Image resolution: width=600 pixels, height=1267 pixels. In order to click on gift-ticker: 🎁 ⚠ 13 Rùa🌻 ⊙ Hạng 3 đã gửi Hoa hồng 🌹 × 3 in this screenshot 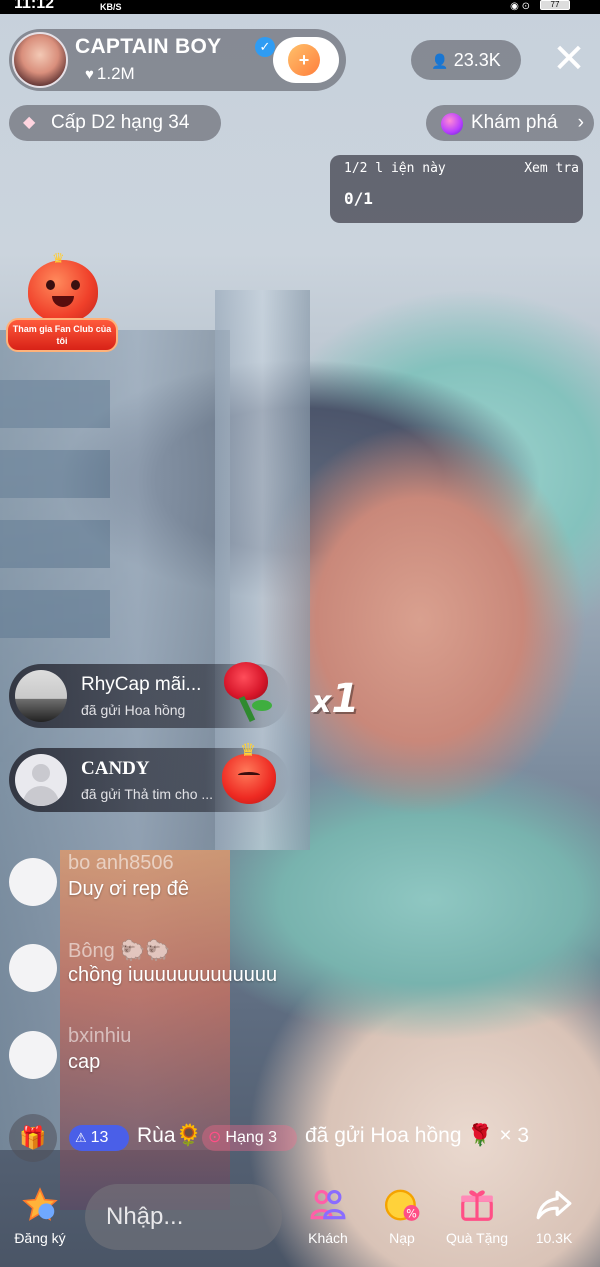, I will do `click(304, 1138)`.